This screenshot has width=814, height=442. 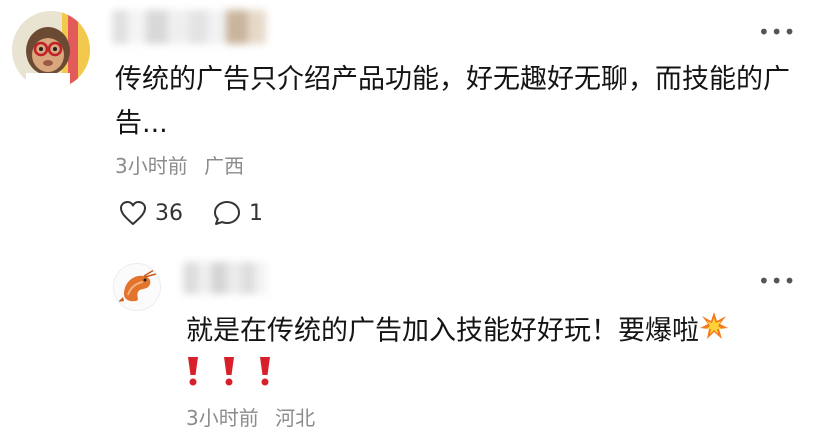 I want to click on reply-more-icon: •••, so click(x=777, y=281).